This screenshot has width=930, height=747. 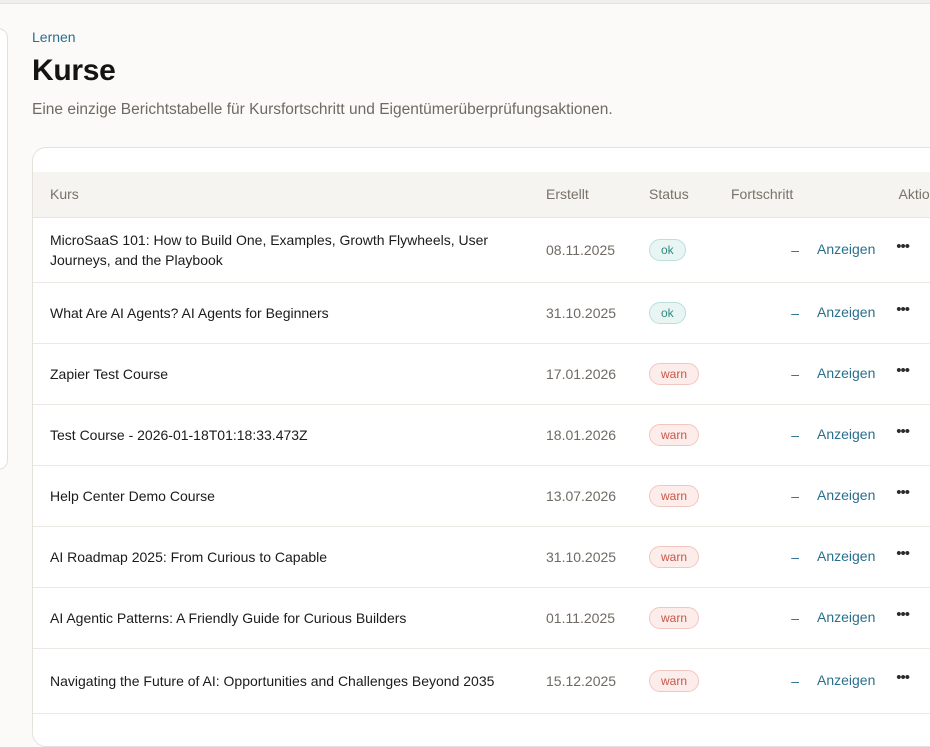 I want to click on created-date: 18.01.2026, so click(x=581, y=434).